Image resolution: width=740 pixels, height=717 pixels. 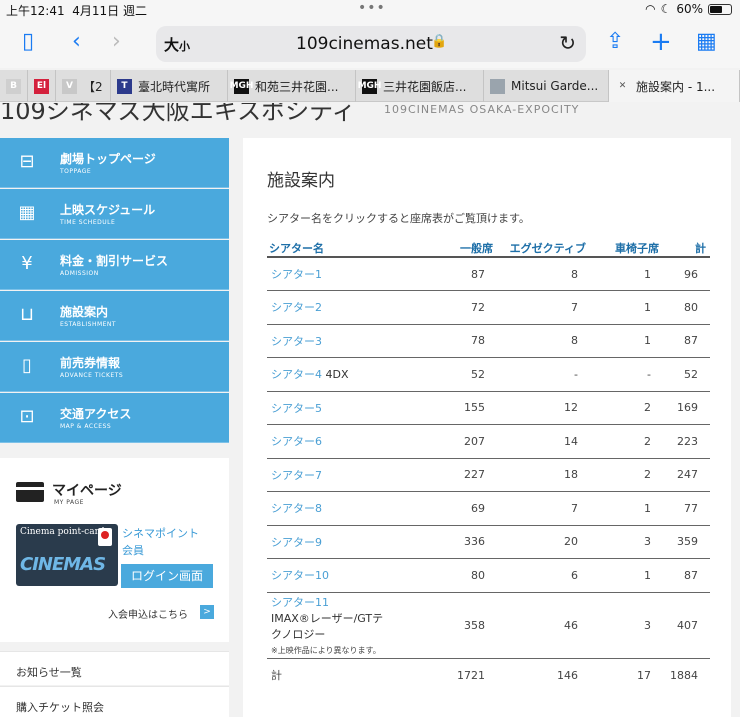 What do you see at coordinates (684, 675) in the screenshot?
I see `total-all: 1884` at bounding box center [684, 675].